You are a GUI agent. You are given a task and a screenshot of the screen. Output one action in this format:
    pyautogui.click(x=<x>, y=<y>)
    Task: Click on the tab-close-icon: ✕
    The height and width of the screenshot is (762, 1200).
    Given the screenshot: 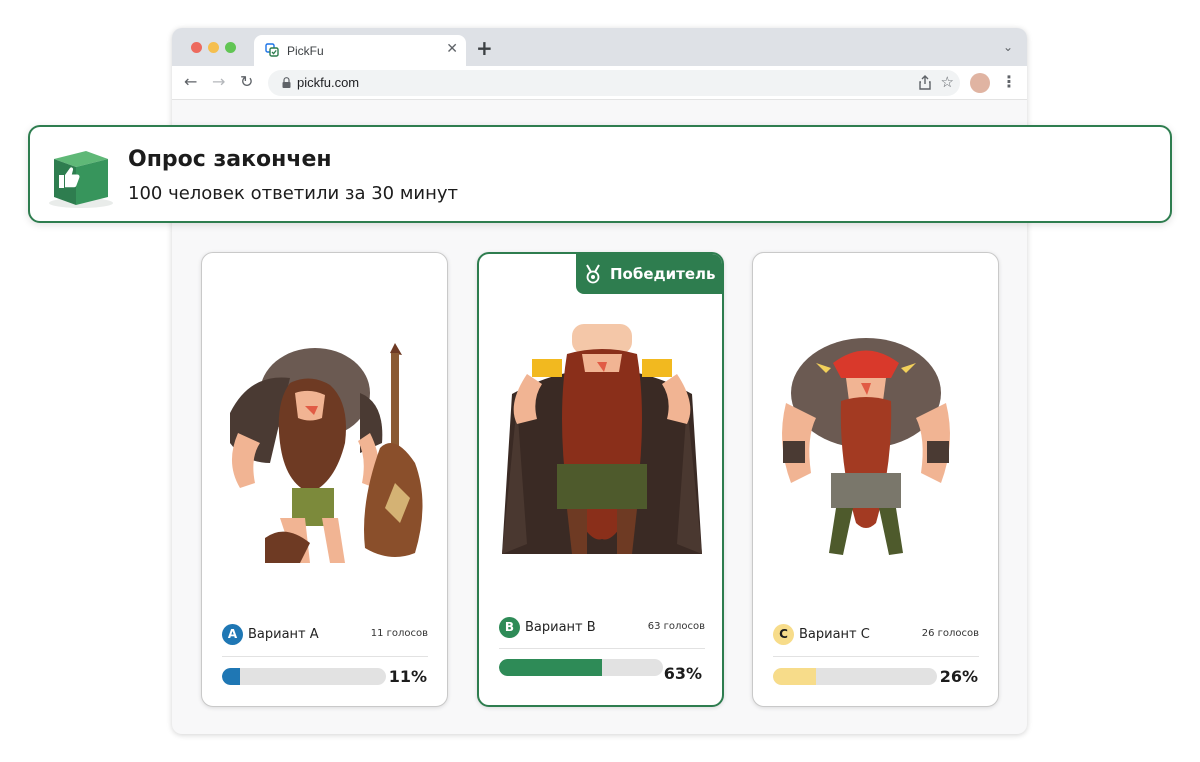 What is the action you would take?
    pyautogui.click(x=452, y=49)
    